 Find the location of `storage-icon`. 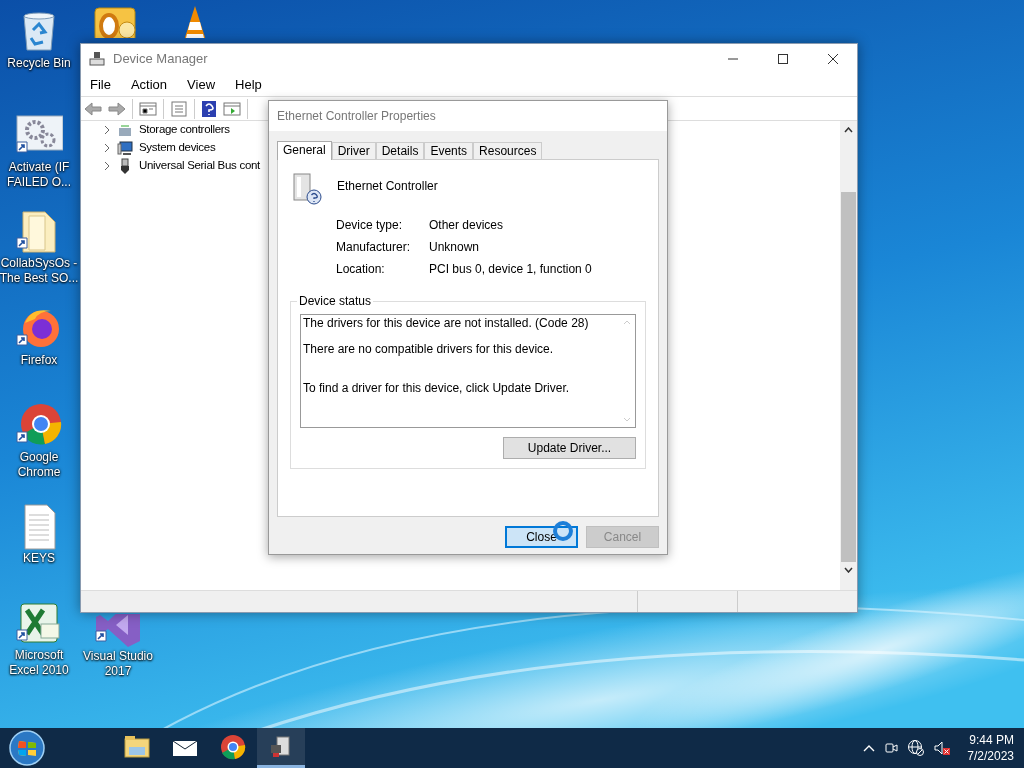

storage-icon is located at coordinates (125, 130).